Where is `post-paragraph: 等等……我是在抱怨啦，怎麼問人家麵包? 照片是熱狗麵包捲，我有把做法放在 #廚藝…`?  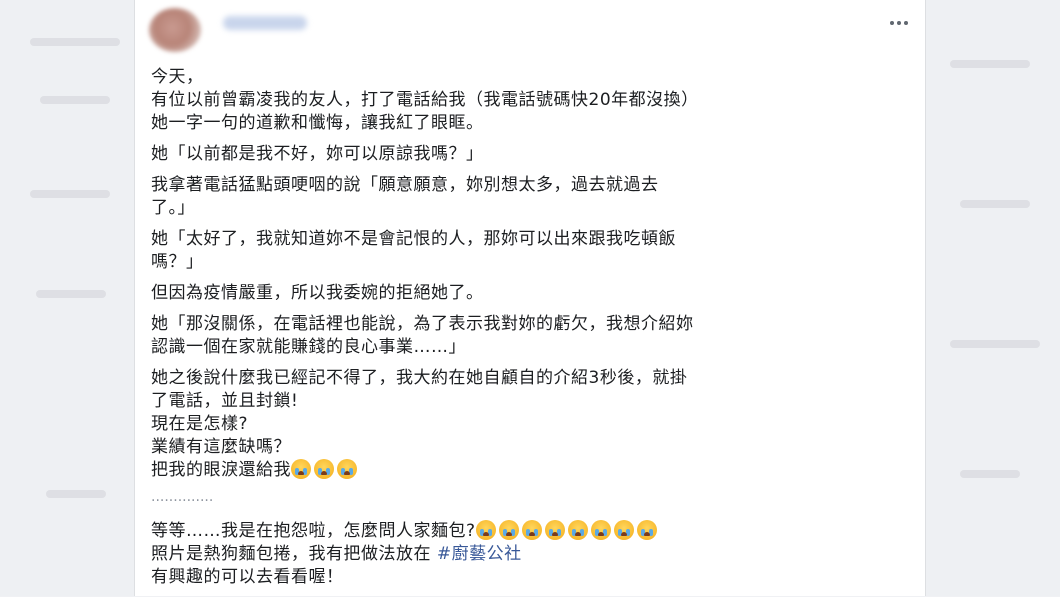
post-paragraph: 等等……我是在抱怨啦，怎麼問人家麵包? 照片是熱狗麵包捲，我有把做法放在 #廚藝… is located at coordinates (531, 554).